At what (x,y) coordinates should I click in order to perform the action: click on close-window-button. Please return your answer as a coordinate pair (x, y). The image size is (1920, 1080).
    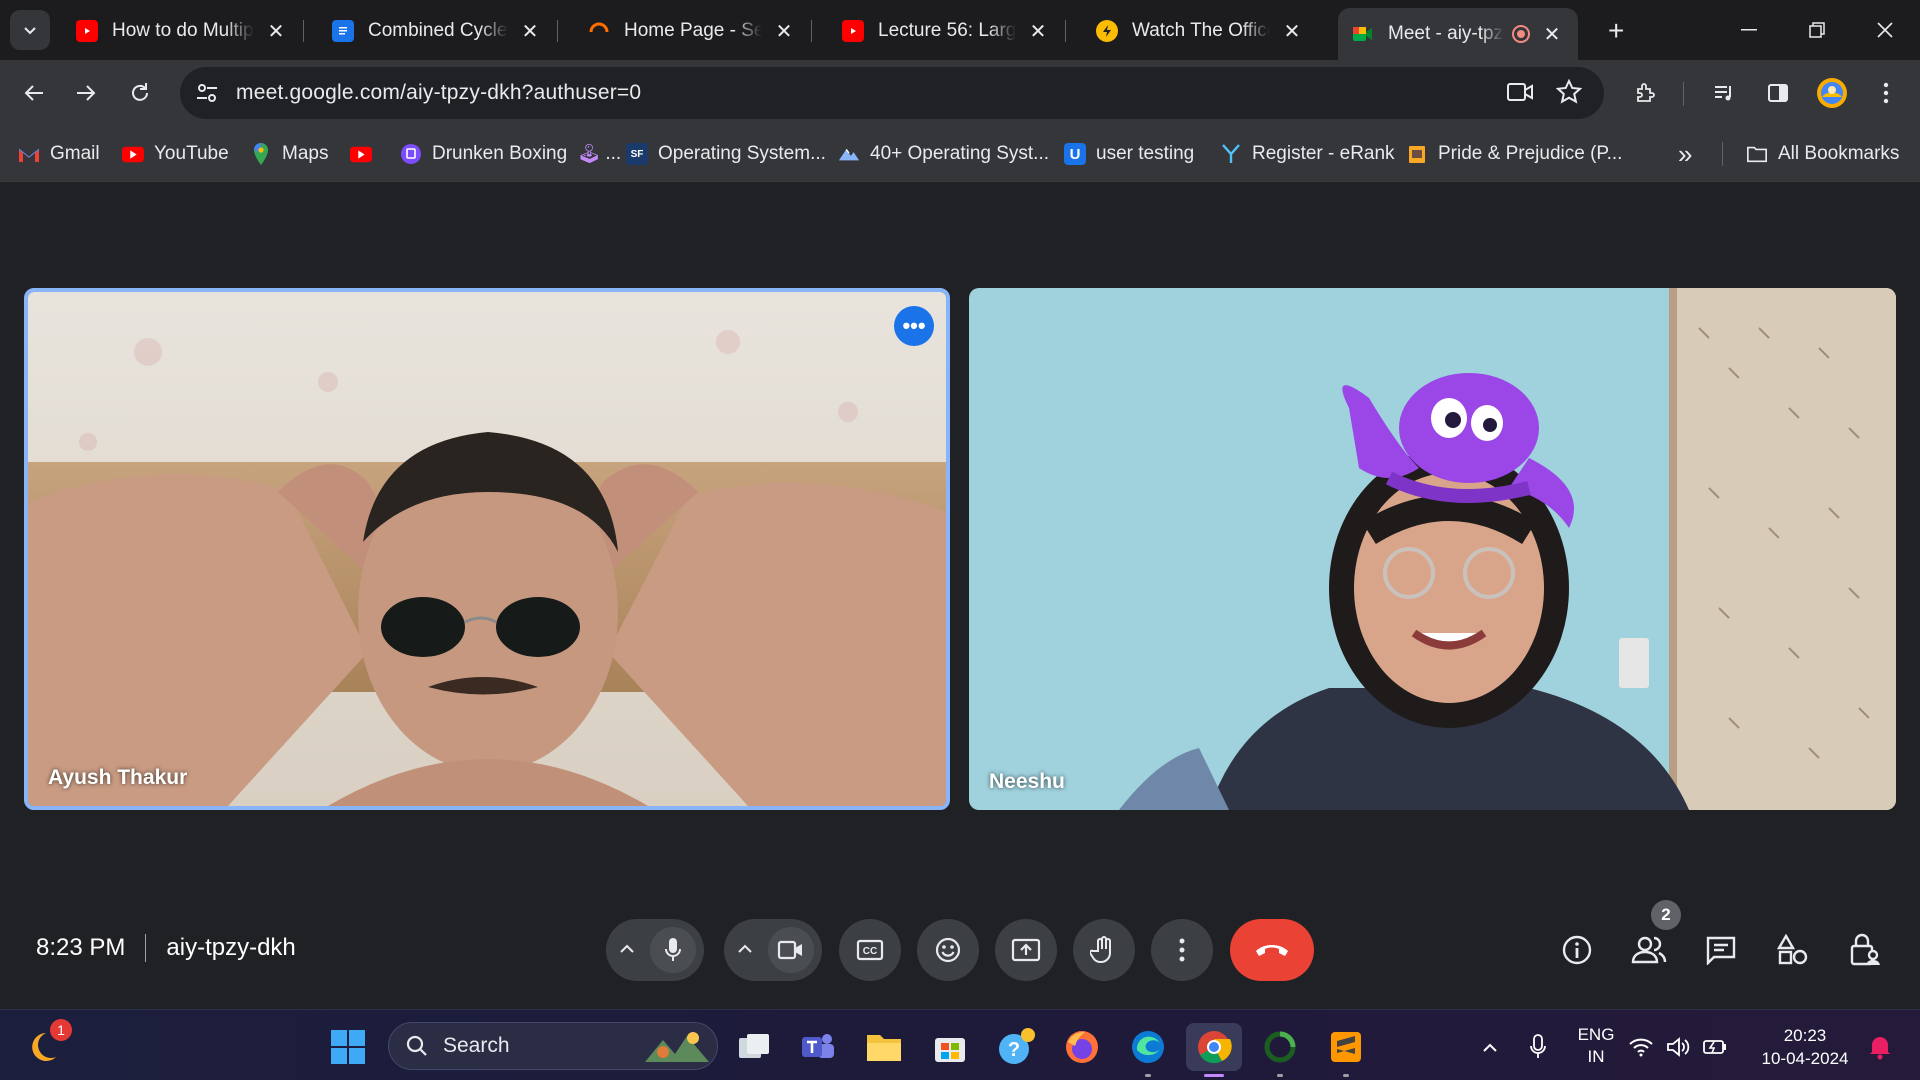
    Looking at the image, I should click on (1885, 30).